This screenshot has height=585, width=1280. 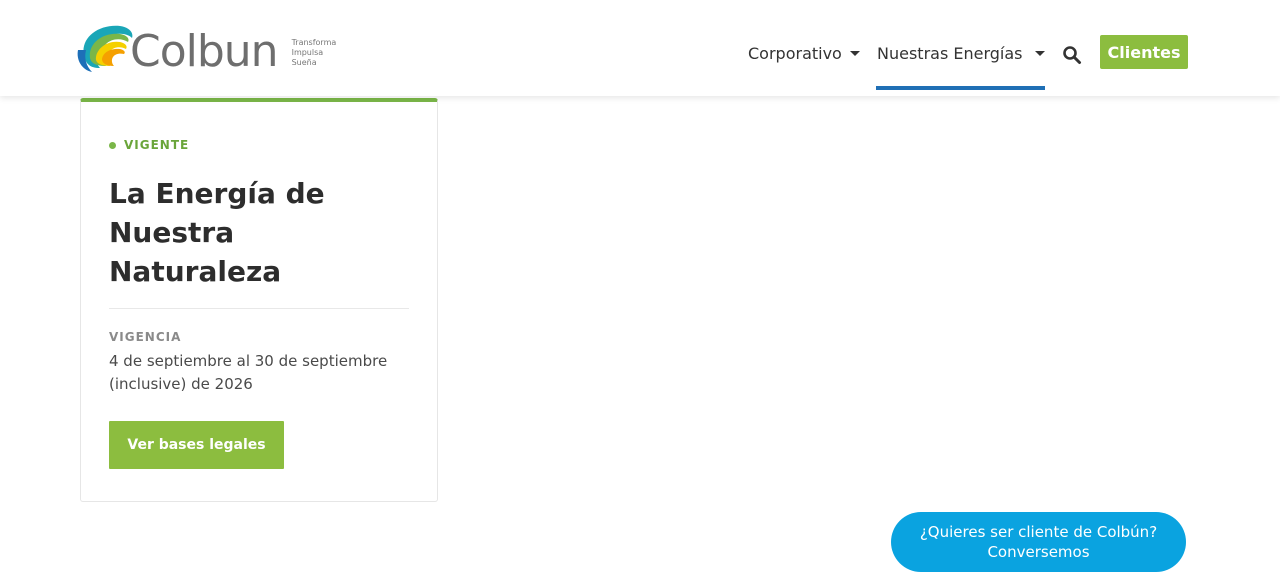 I want to click on vigencia-label: VIGENCIA, so click(x=145, y=337).